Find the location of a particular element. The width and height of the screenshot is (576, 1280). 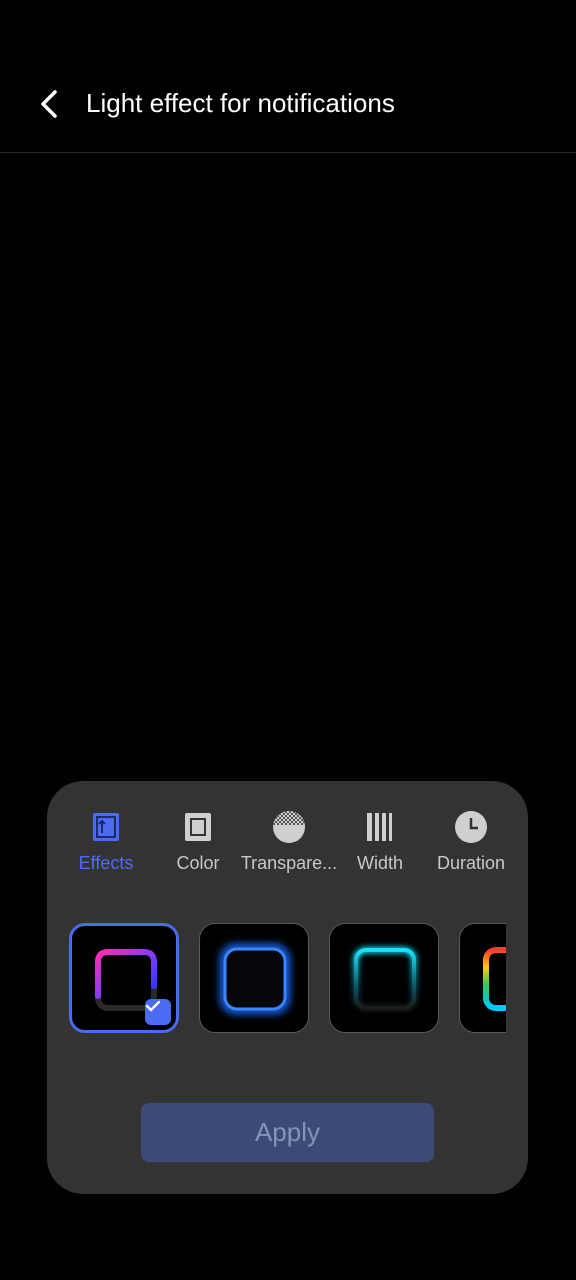

back-arrow-icon is located at coordinates (49, 104).